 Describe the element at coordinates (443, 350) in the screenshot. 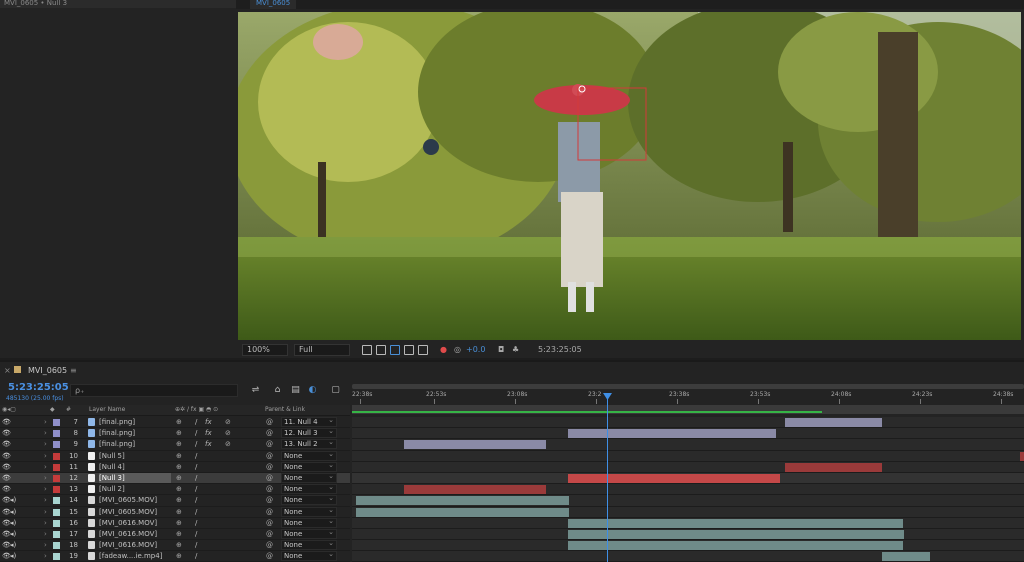

I see `channel-icon: ●` at that location.